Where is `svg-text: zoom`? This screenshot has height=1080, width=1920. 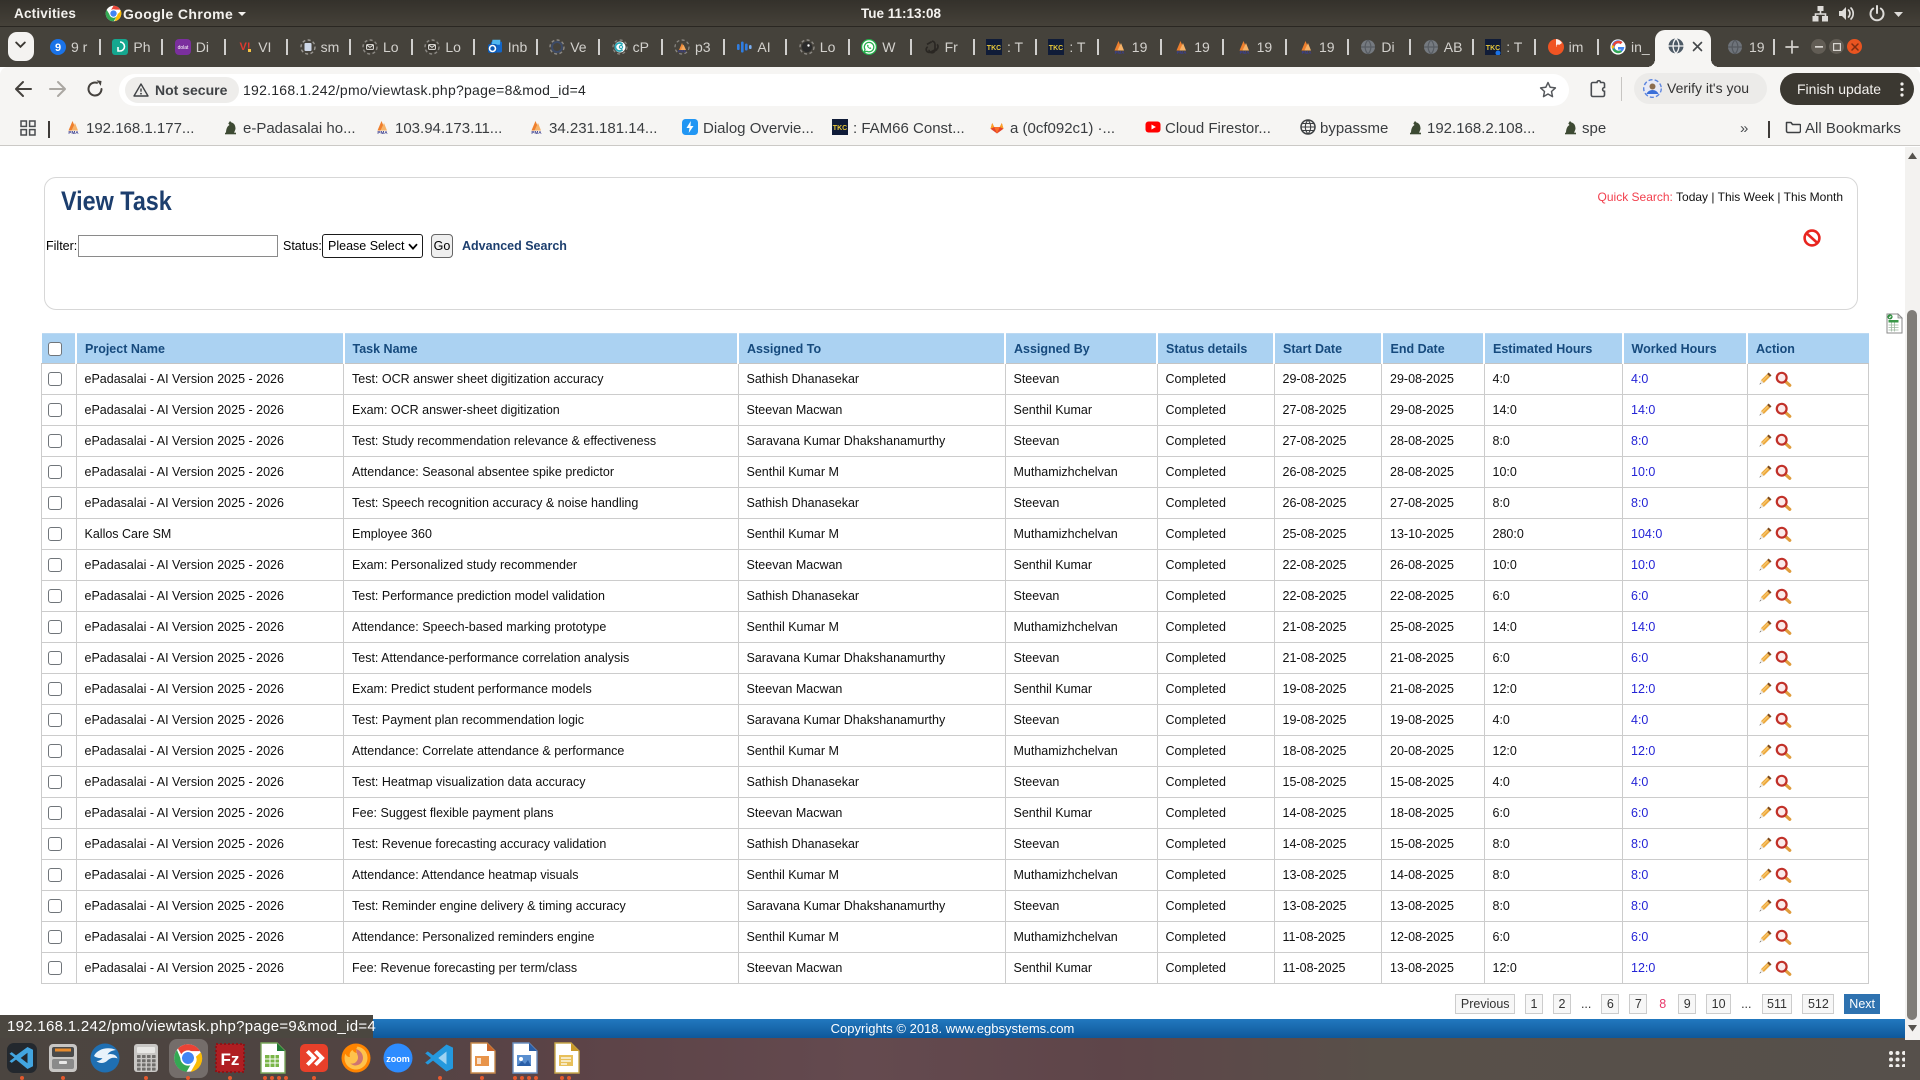 svg-text: zoom is located at coordinates (398, 1059).